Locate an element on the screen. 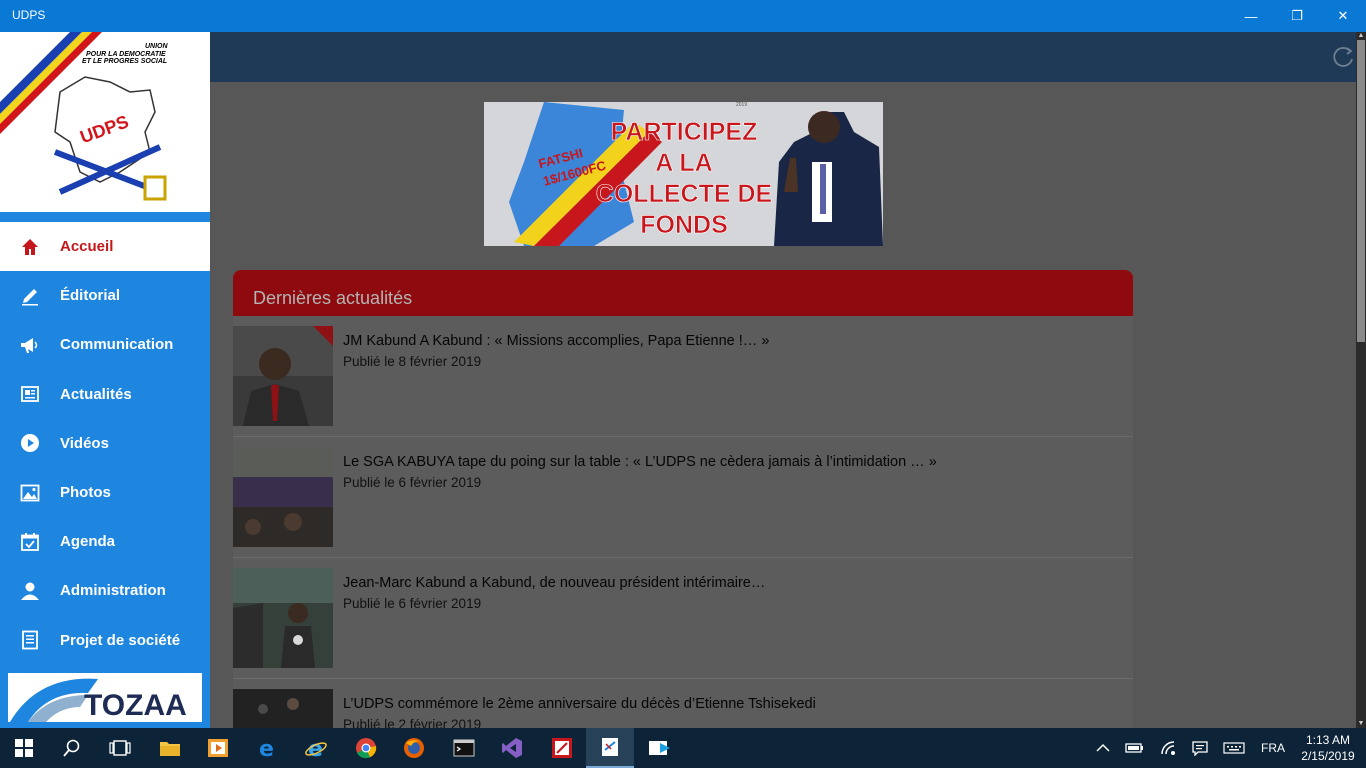 This screenshot has height=768, width=1366. scrollbar-thumb is located at coordinates (1361, 191).